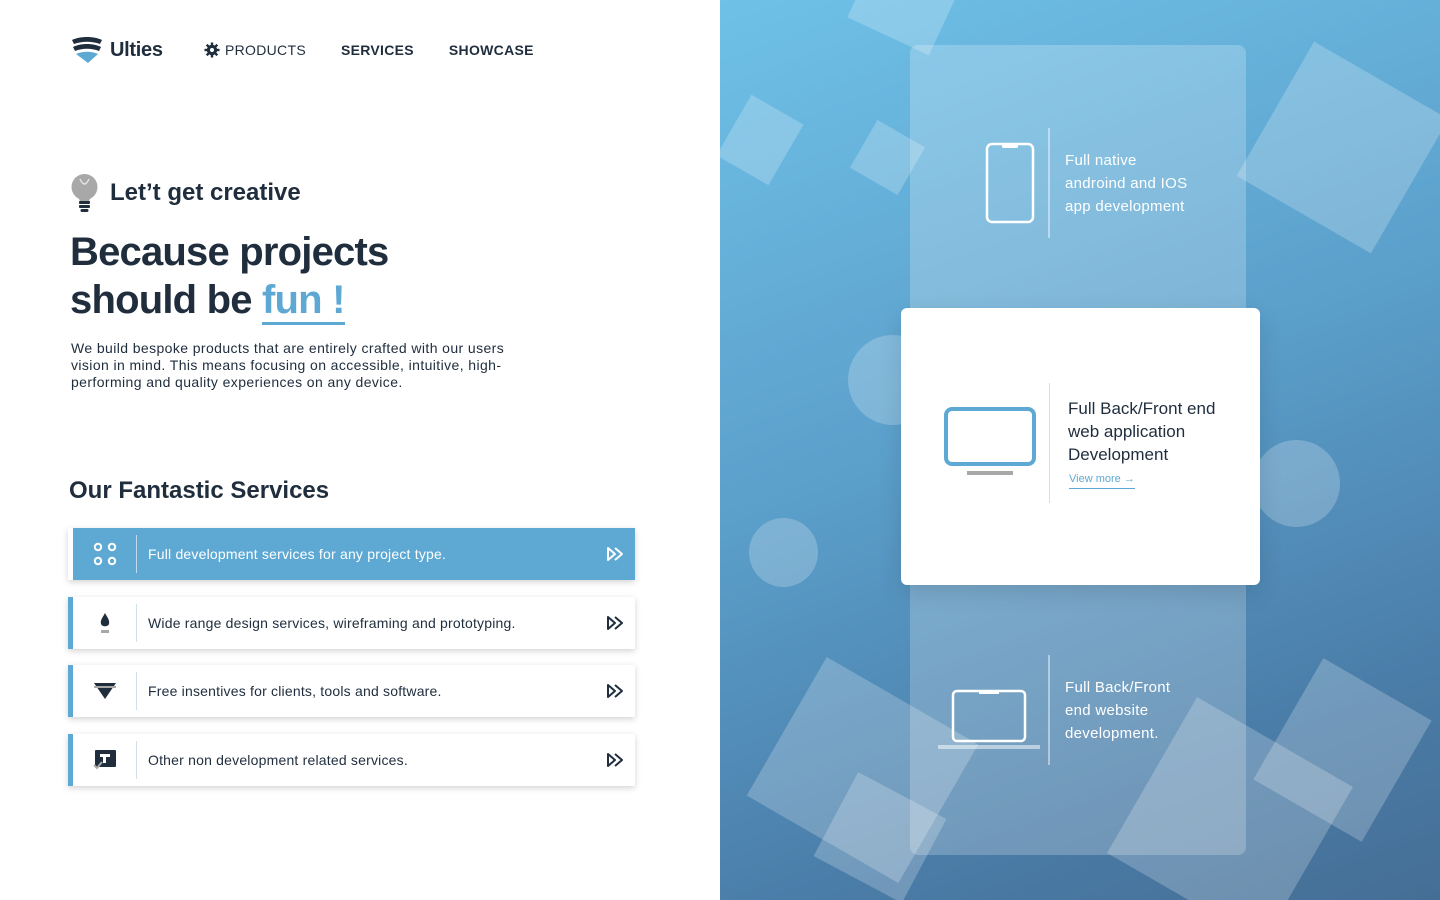  I want to click on smartphone-icon, so click(1010, 183).